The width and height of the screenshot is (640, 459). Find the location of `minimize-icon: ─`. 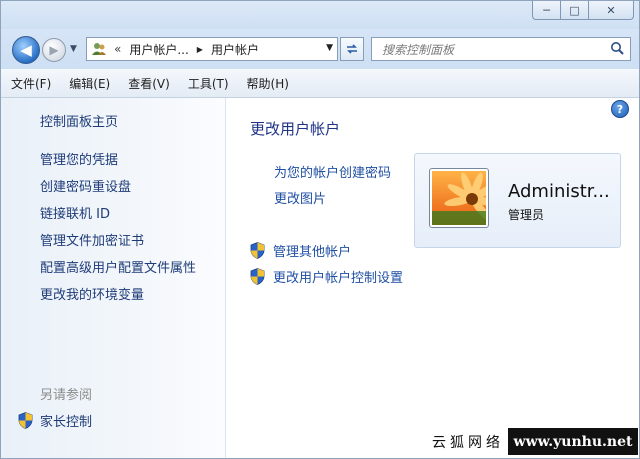

minimize-icon: ─ is located at coordinates (546, 10).